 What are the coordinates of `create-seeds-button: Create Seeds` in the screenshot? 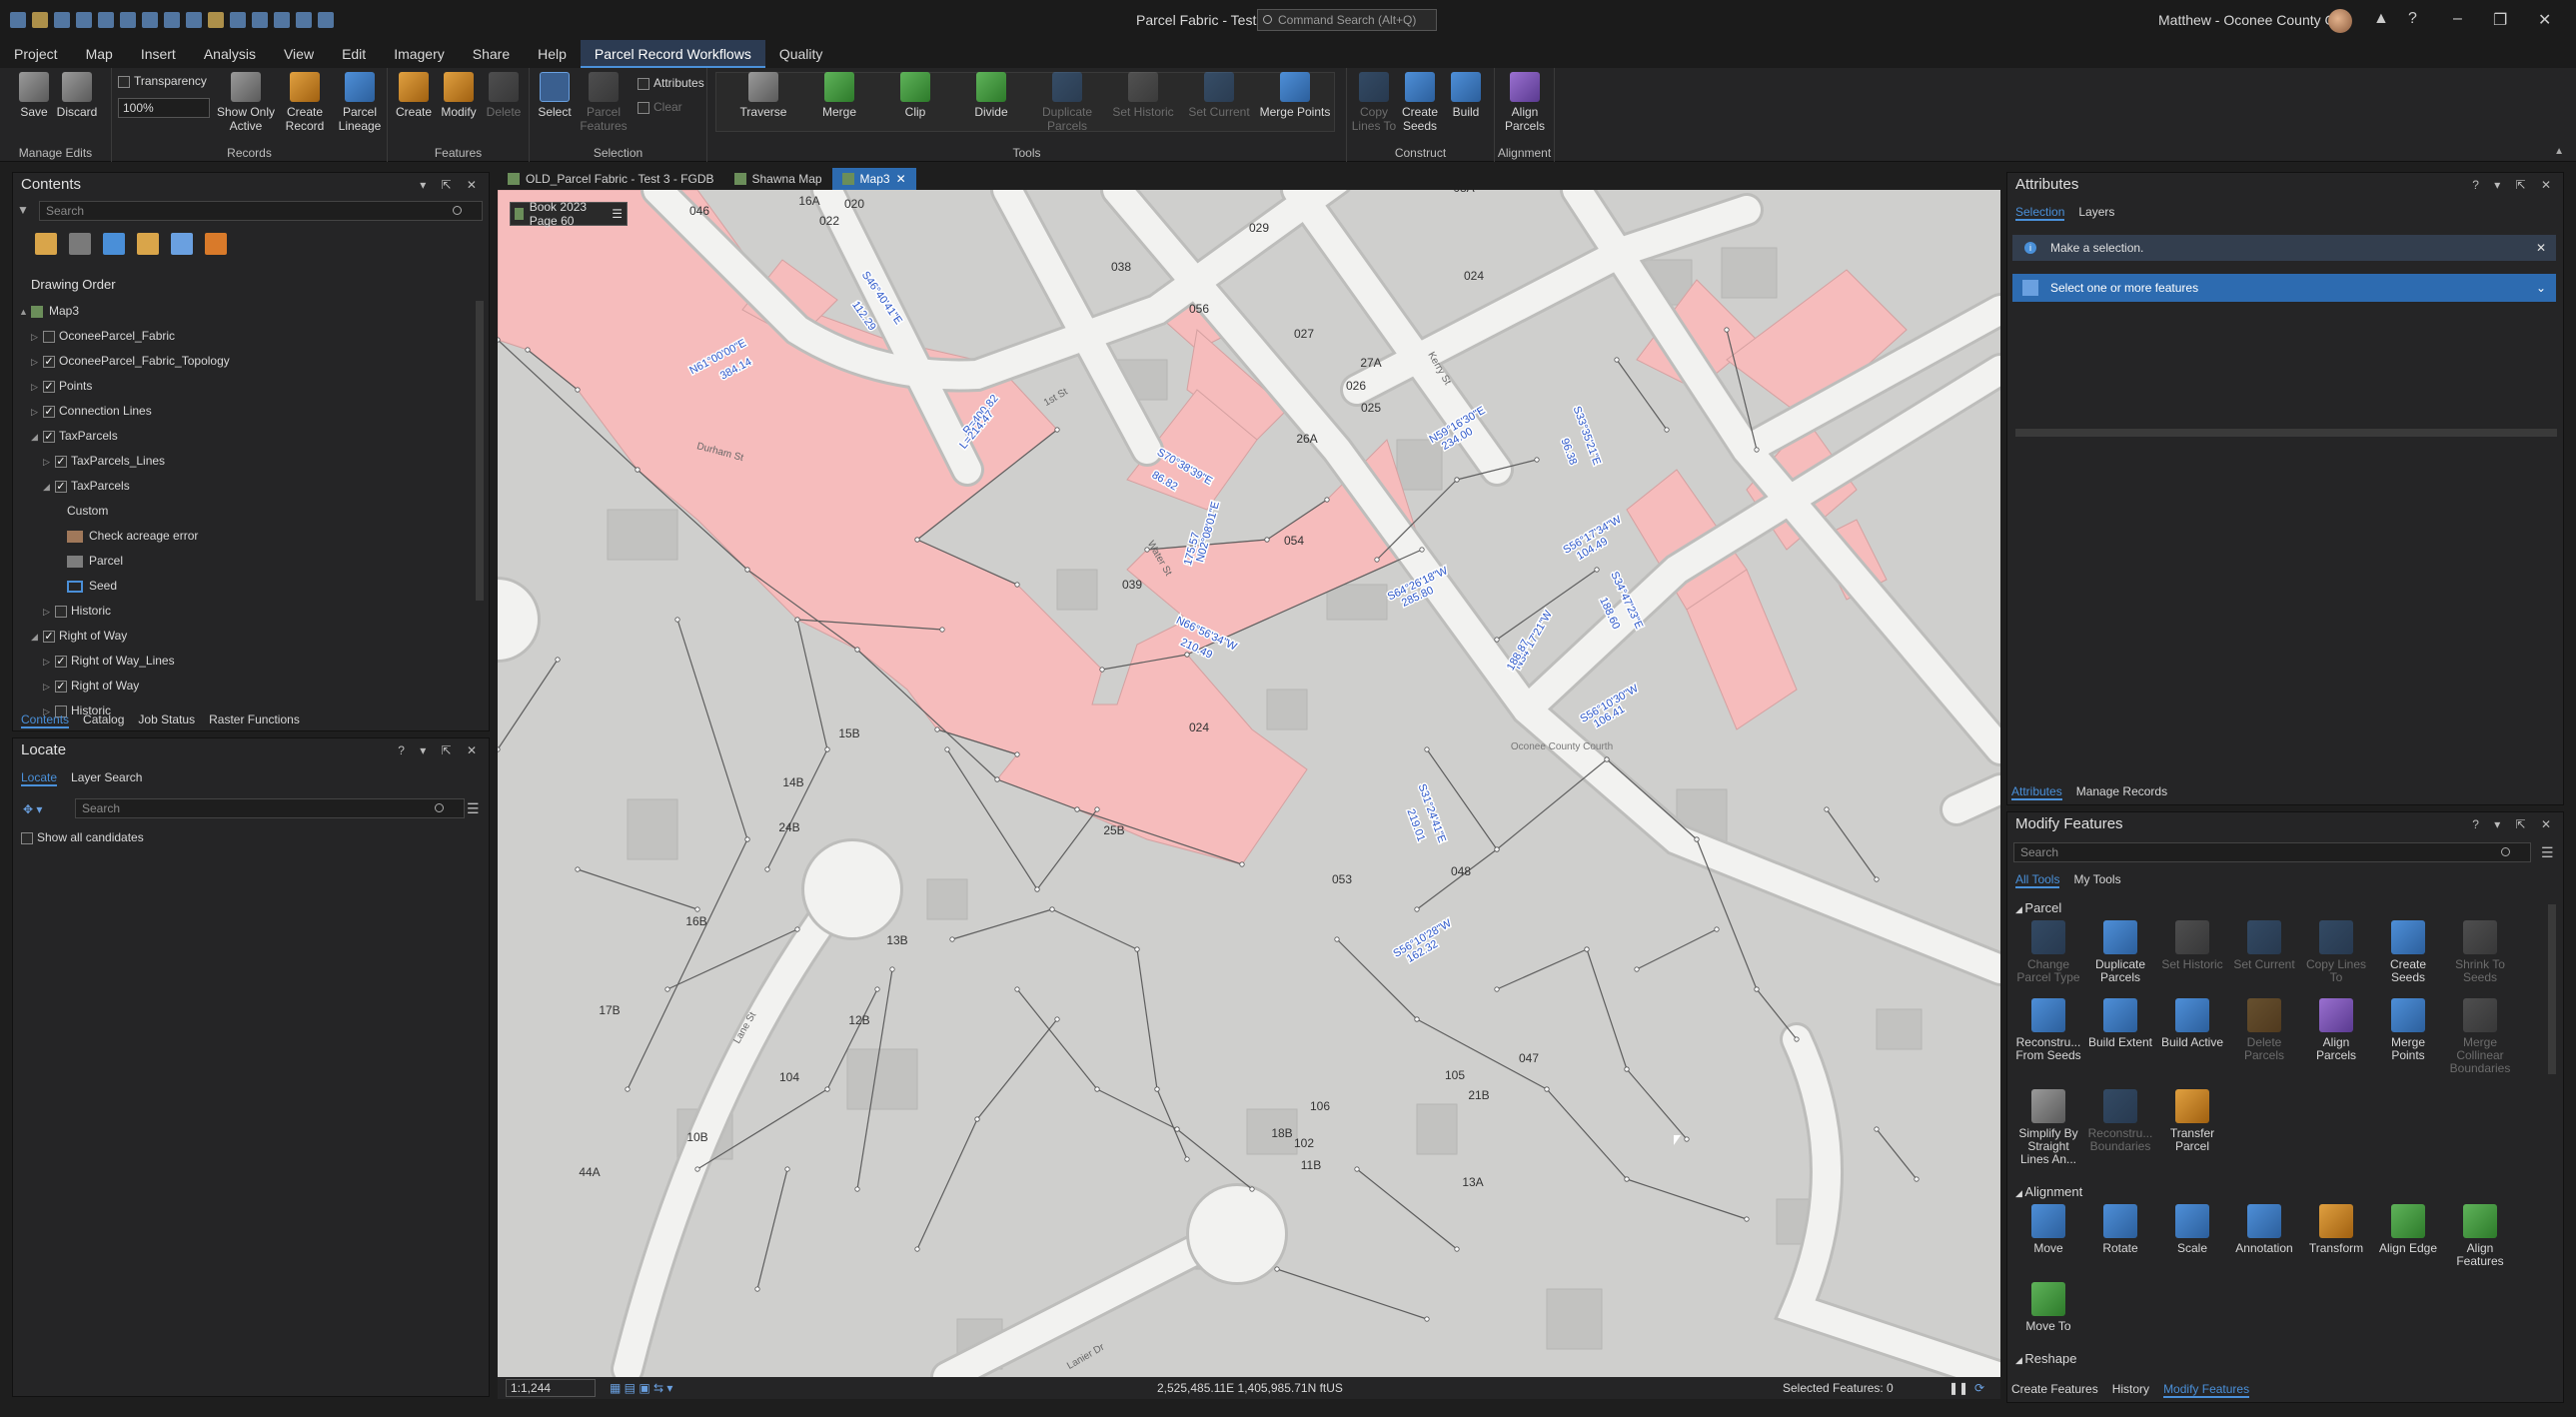 It's located at (1420, 102).